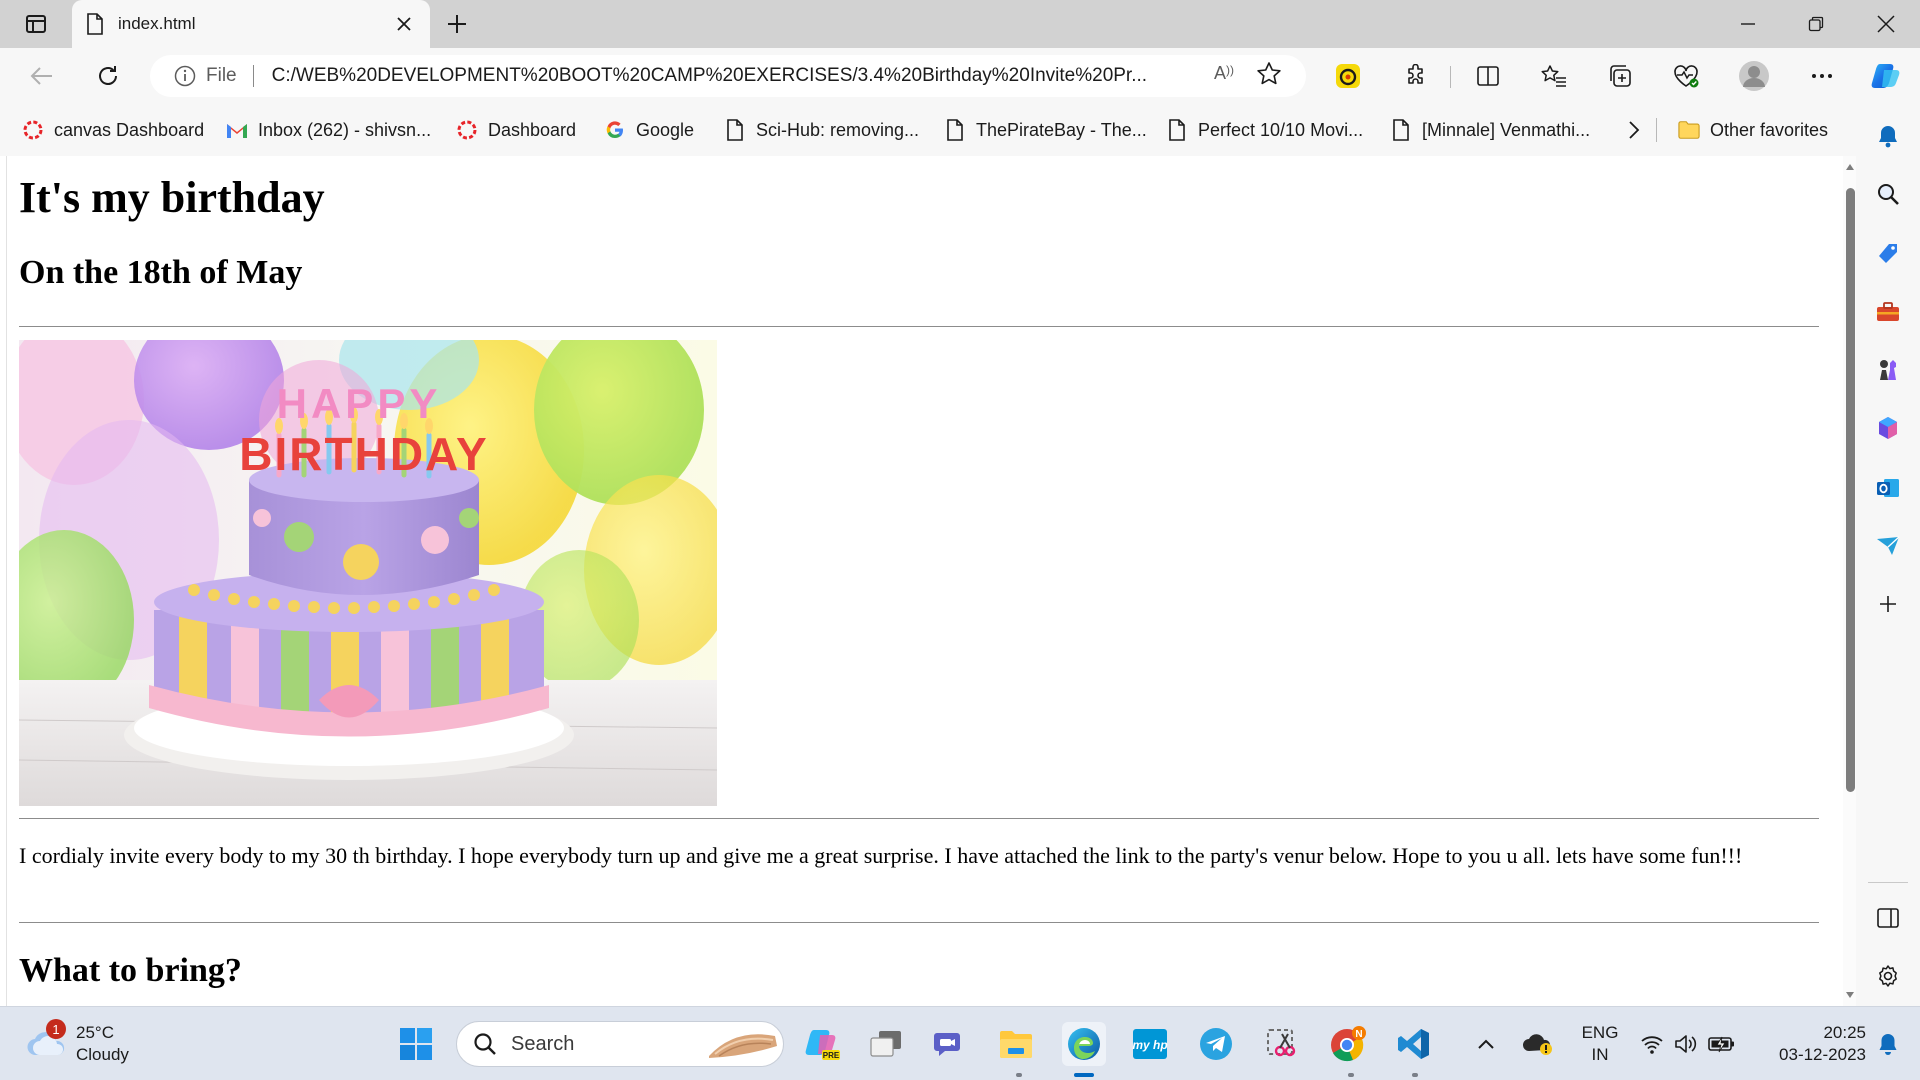 This screenshot has width=1920, height=1080. What do you see at coordinates (649, 130) in the screenshot?
I see `favorite-google: Google` at bounding box center [649, 130].